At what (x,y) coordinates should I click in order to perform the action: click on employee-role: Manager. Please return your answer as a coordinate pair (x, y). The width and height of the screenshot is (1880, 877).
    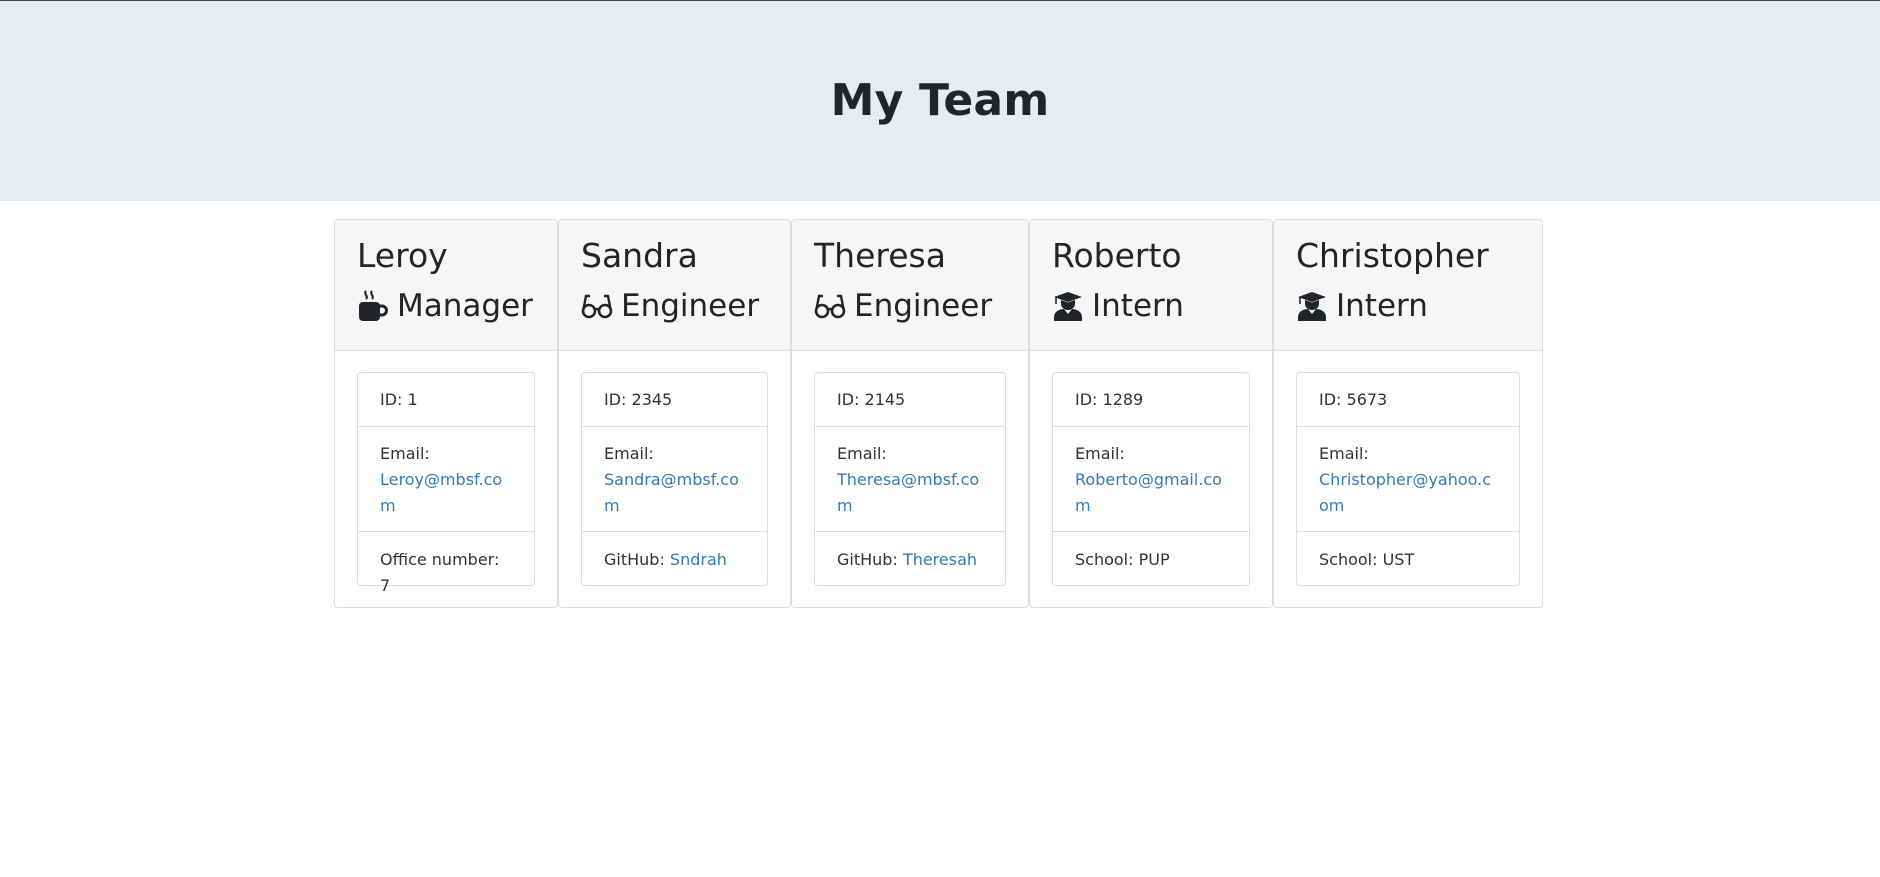
    Looking at the image, I should click on (446, 306).